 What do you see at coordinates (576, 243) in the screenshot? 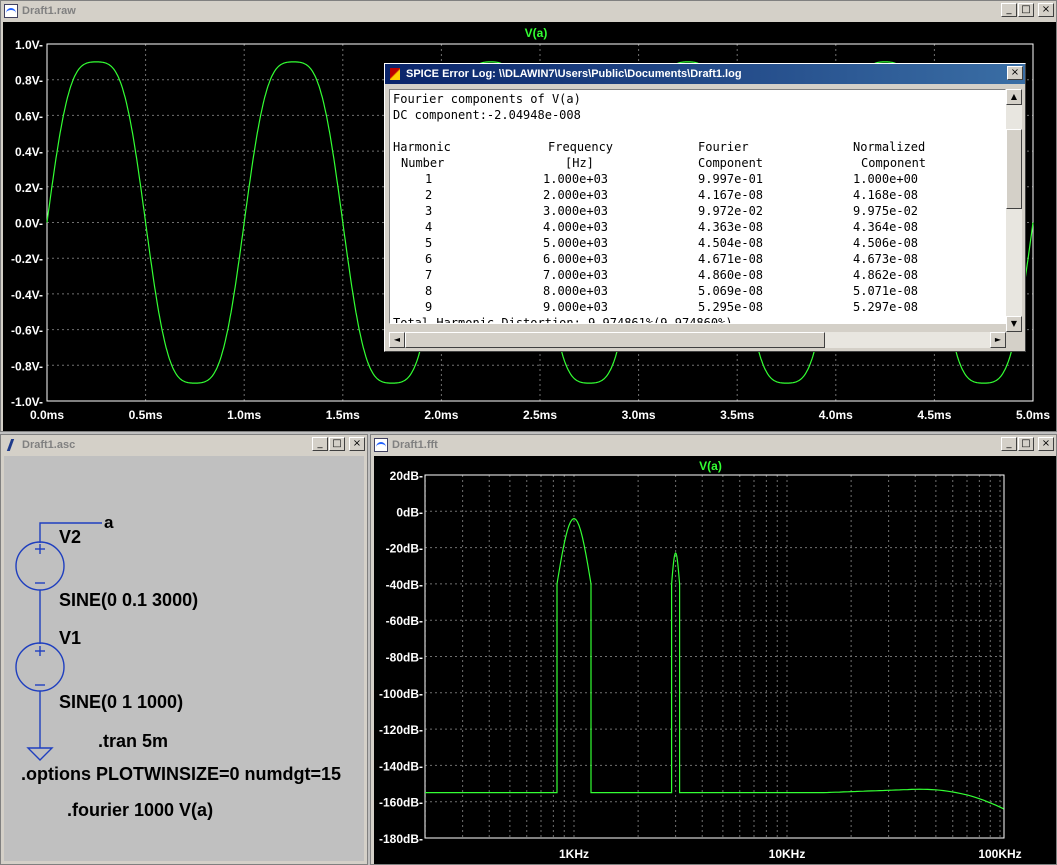
I see `row-col-1: 5.000e+03` at bounding box center [576, 243].